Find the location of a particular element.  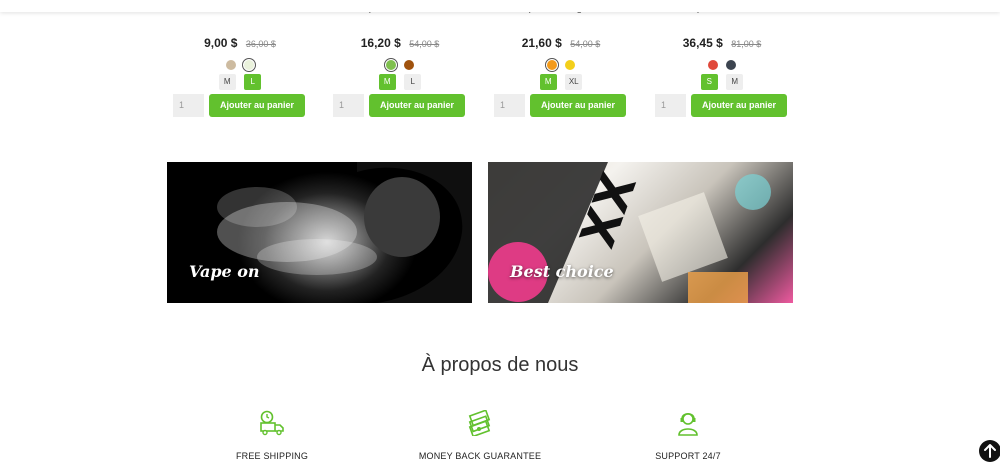

about-title: À propos de nous is located at coordinates (500, 365).